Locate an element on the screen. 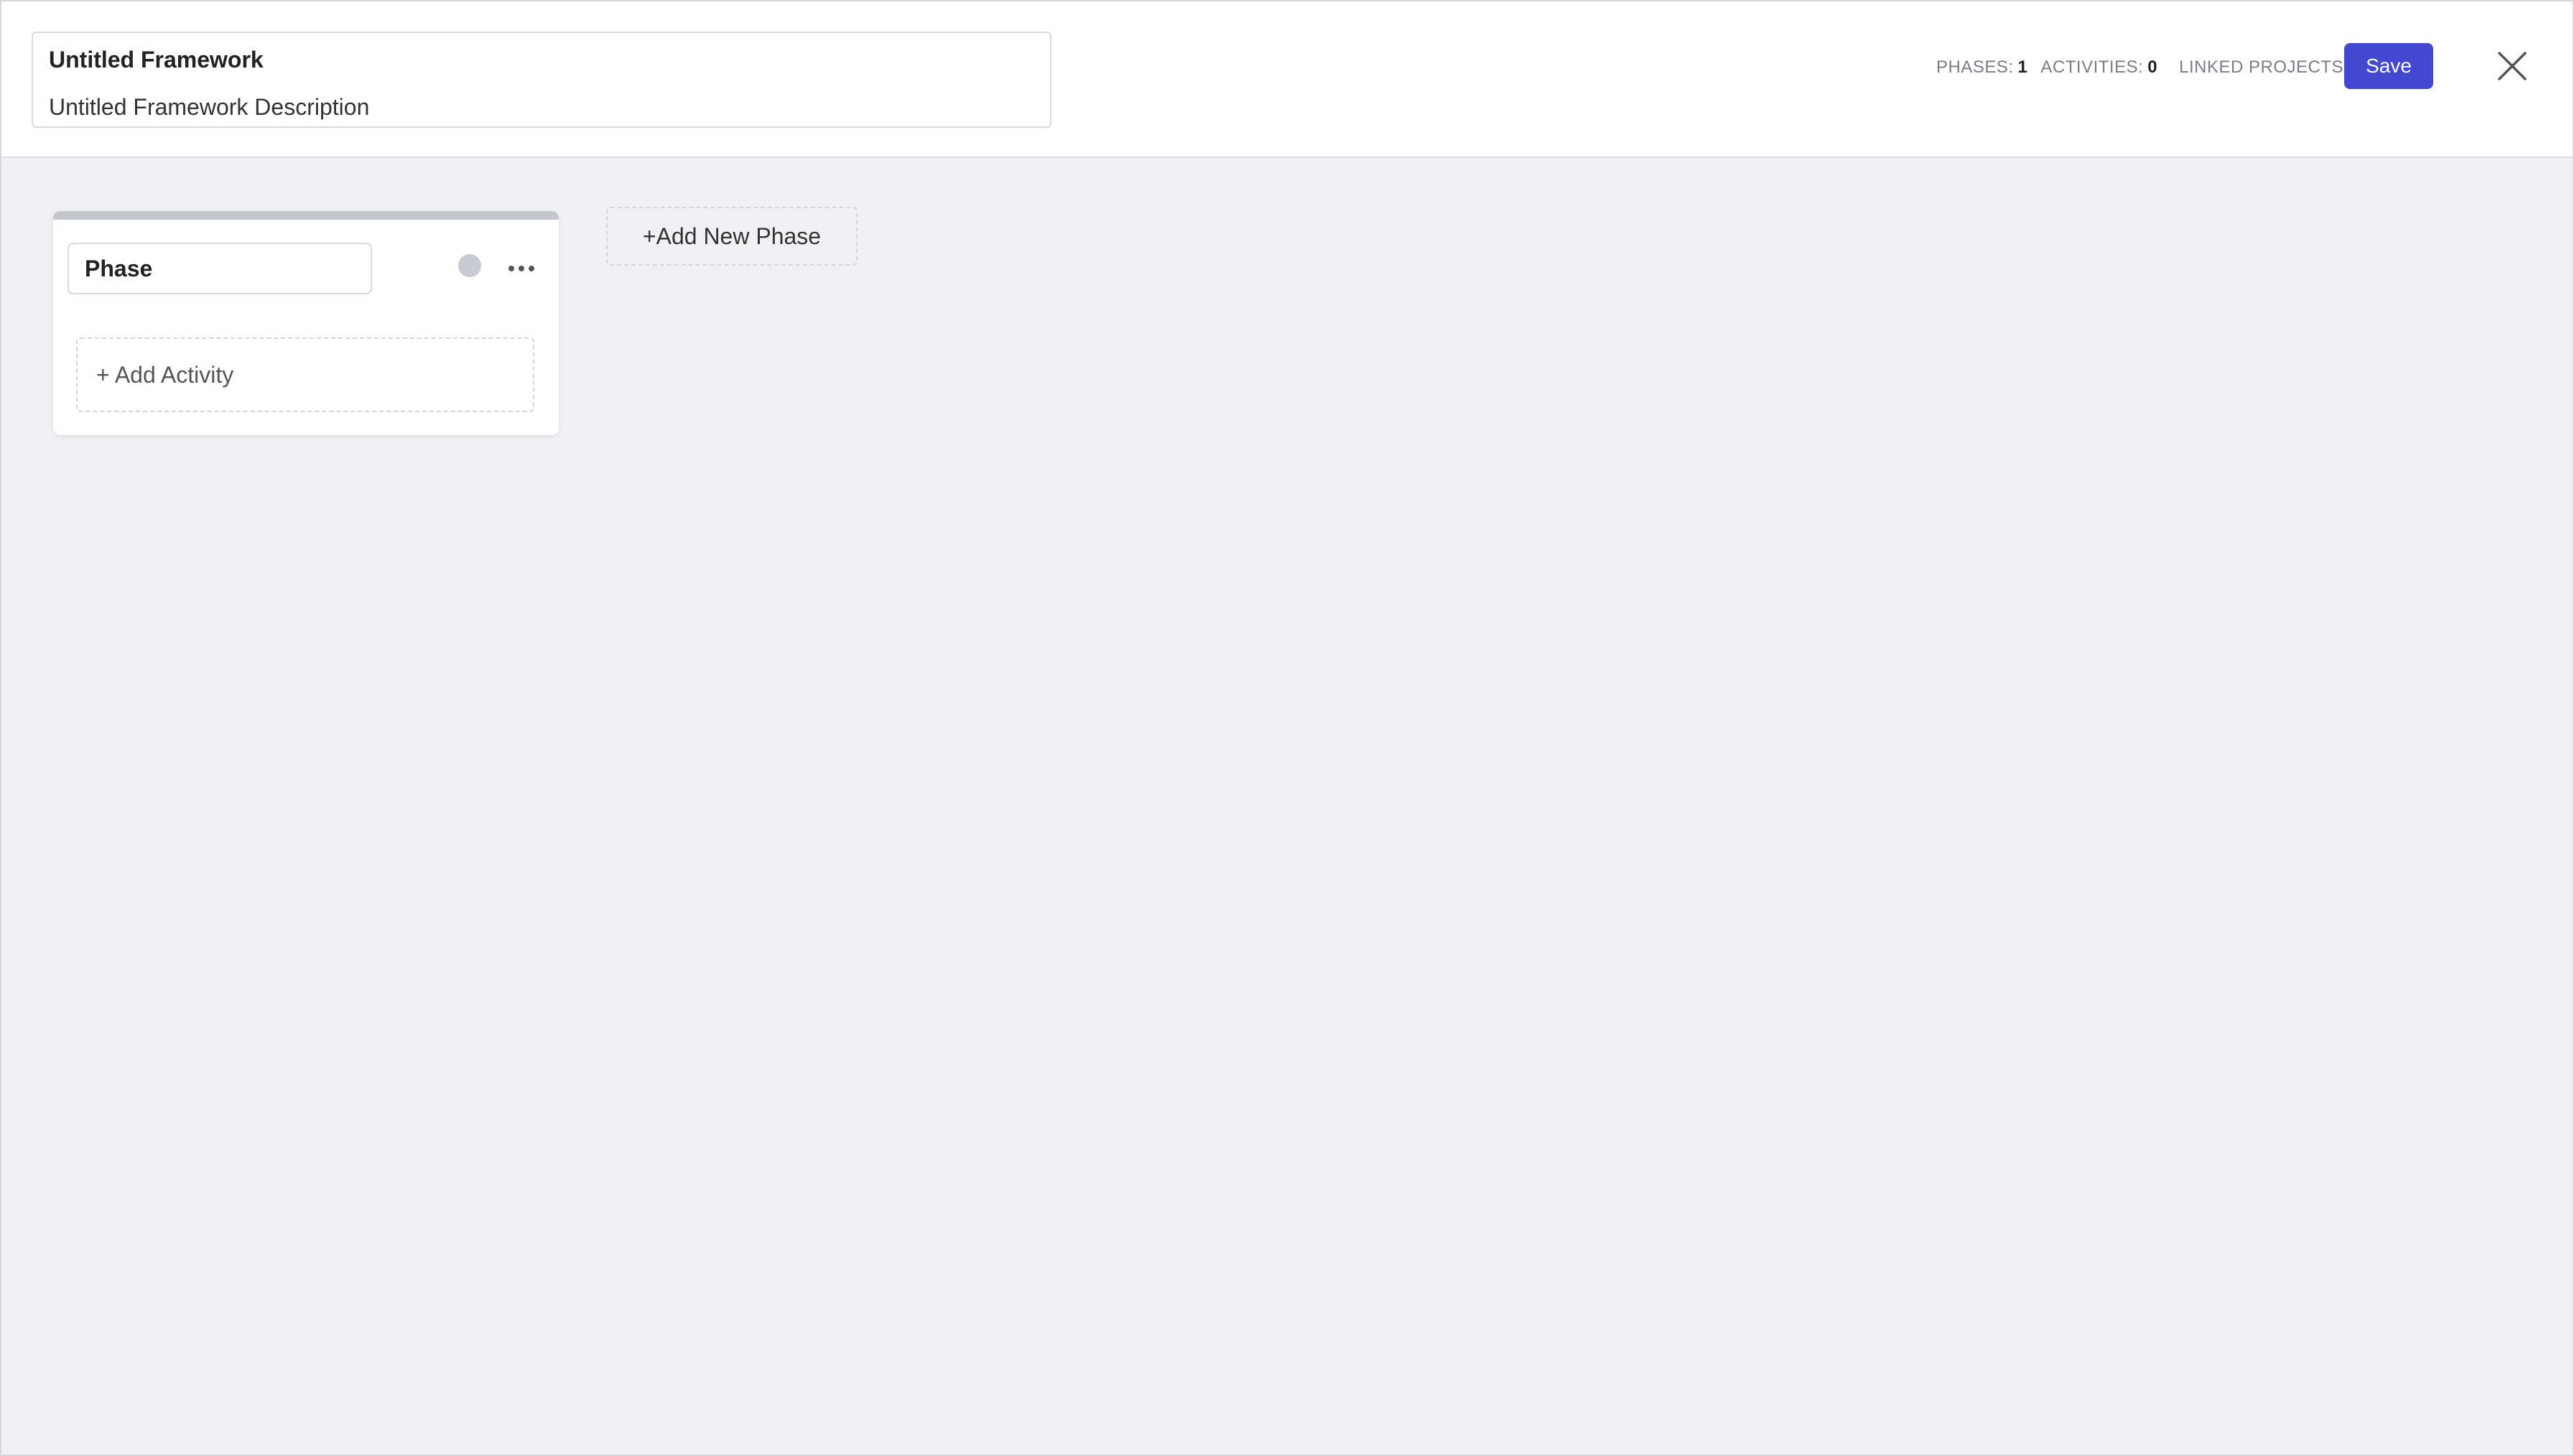 The width and height of the screenshot is (2574, 1456). stat-phases: PHASES: 1 is located at coordinates (1981, 67).